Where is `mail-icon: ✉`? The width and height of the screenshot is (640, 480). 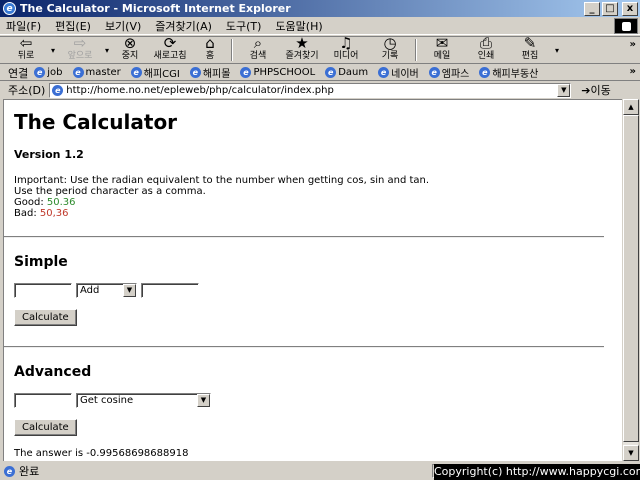
mail-icon: ✉ is located at coordinates (442, 43).